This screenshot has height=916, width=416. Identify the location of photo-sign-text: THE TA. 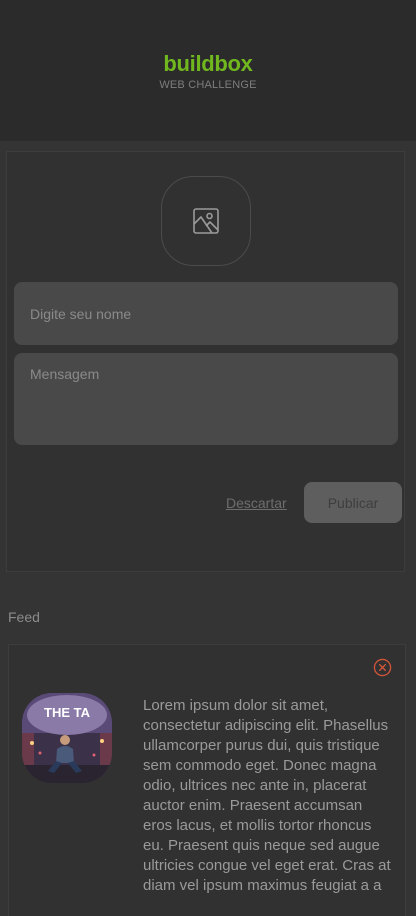
(67, 712).